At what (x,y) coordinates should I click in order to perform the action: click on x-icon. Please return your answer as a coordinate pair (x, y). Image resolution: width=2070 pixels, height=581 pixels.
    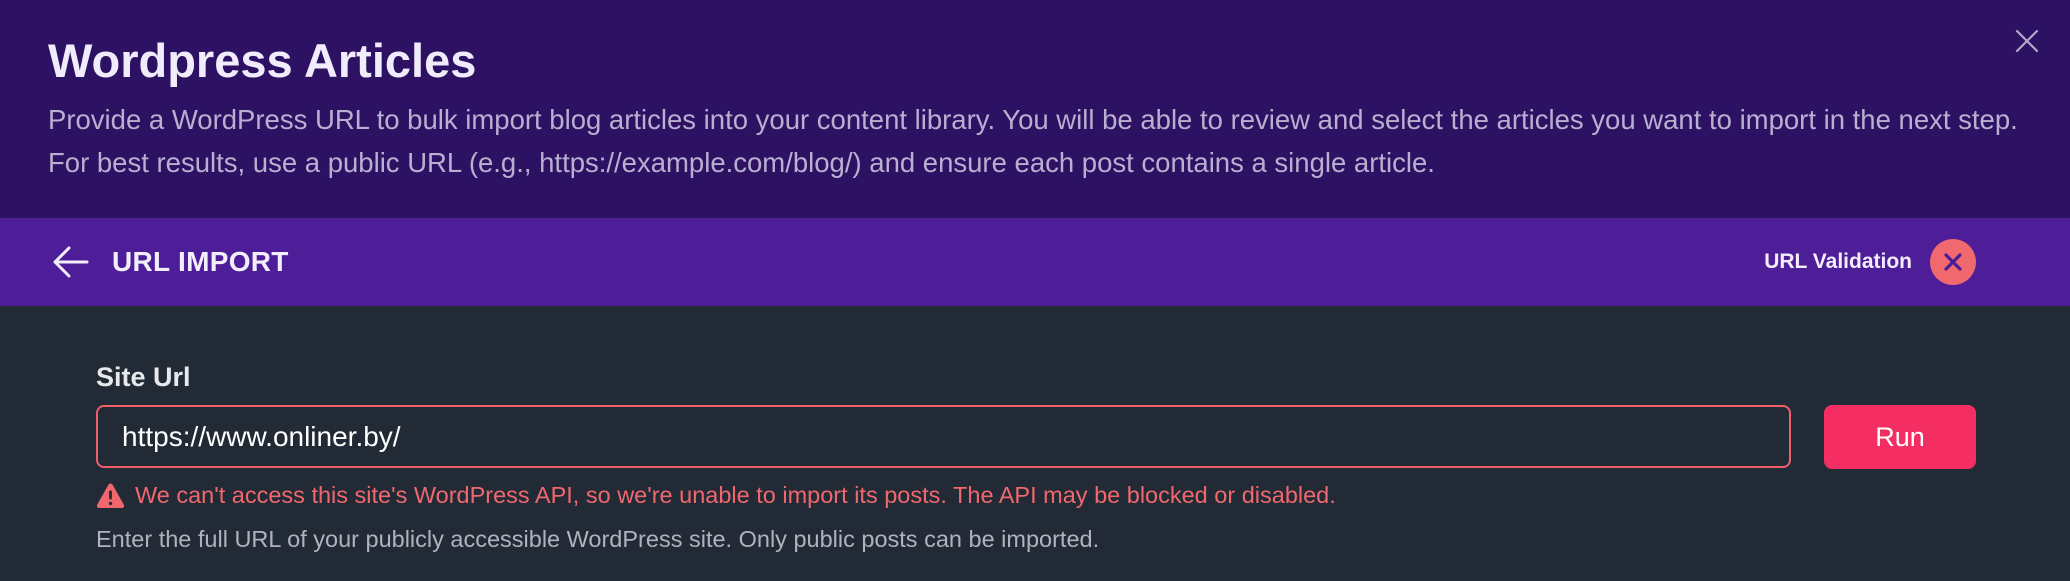
    Looking at the image, I should click on (1953, 262).